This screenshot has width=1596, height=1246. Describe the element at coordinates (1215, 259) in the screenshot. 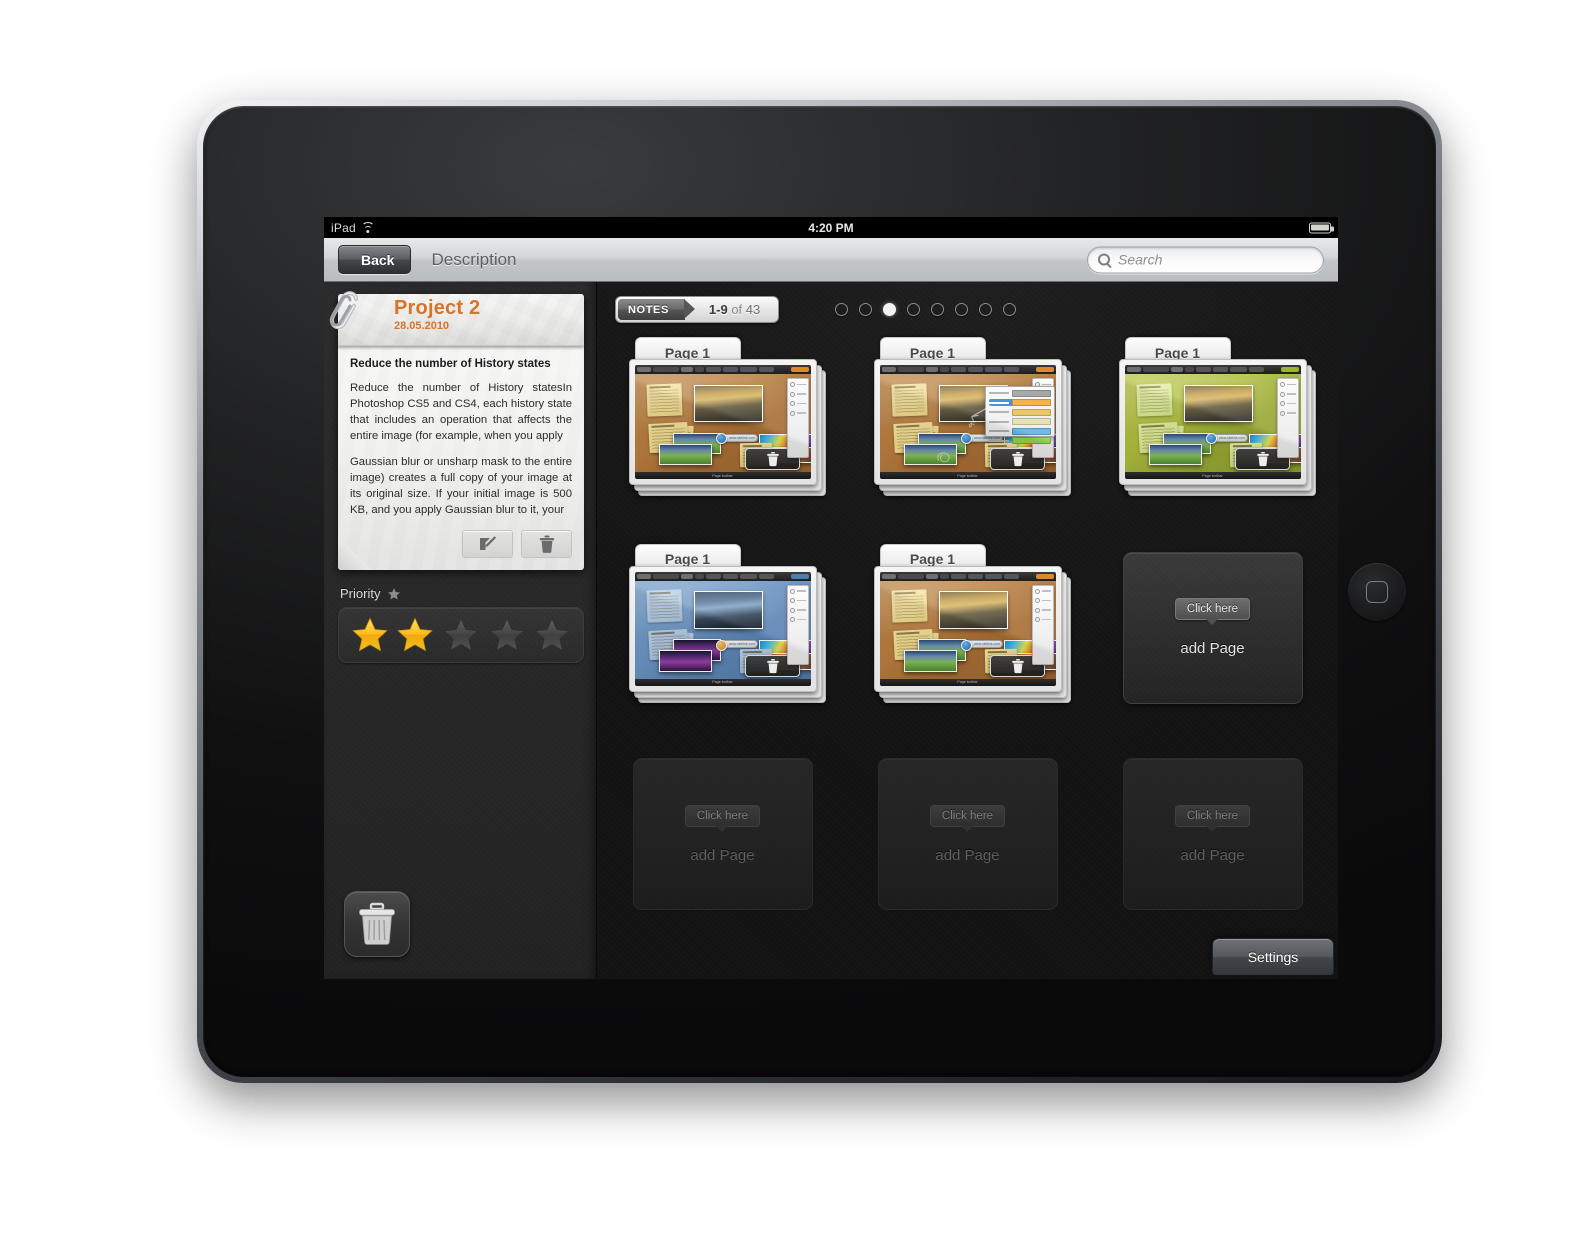

I see `search-input` at that location.